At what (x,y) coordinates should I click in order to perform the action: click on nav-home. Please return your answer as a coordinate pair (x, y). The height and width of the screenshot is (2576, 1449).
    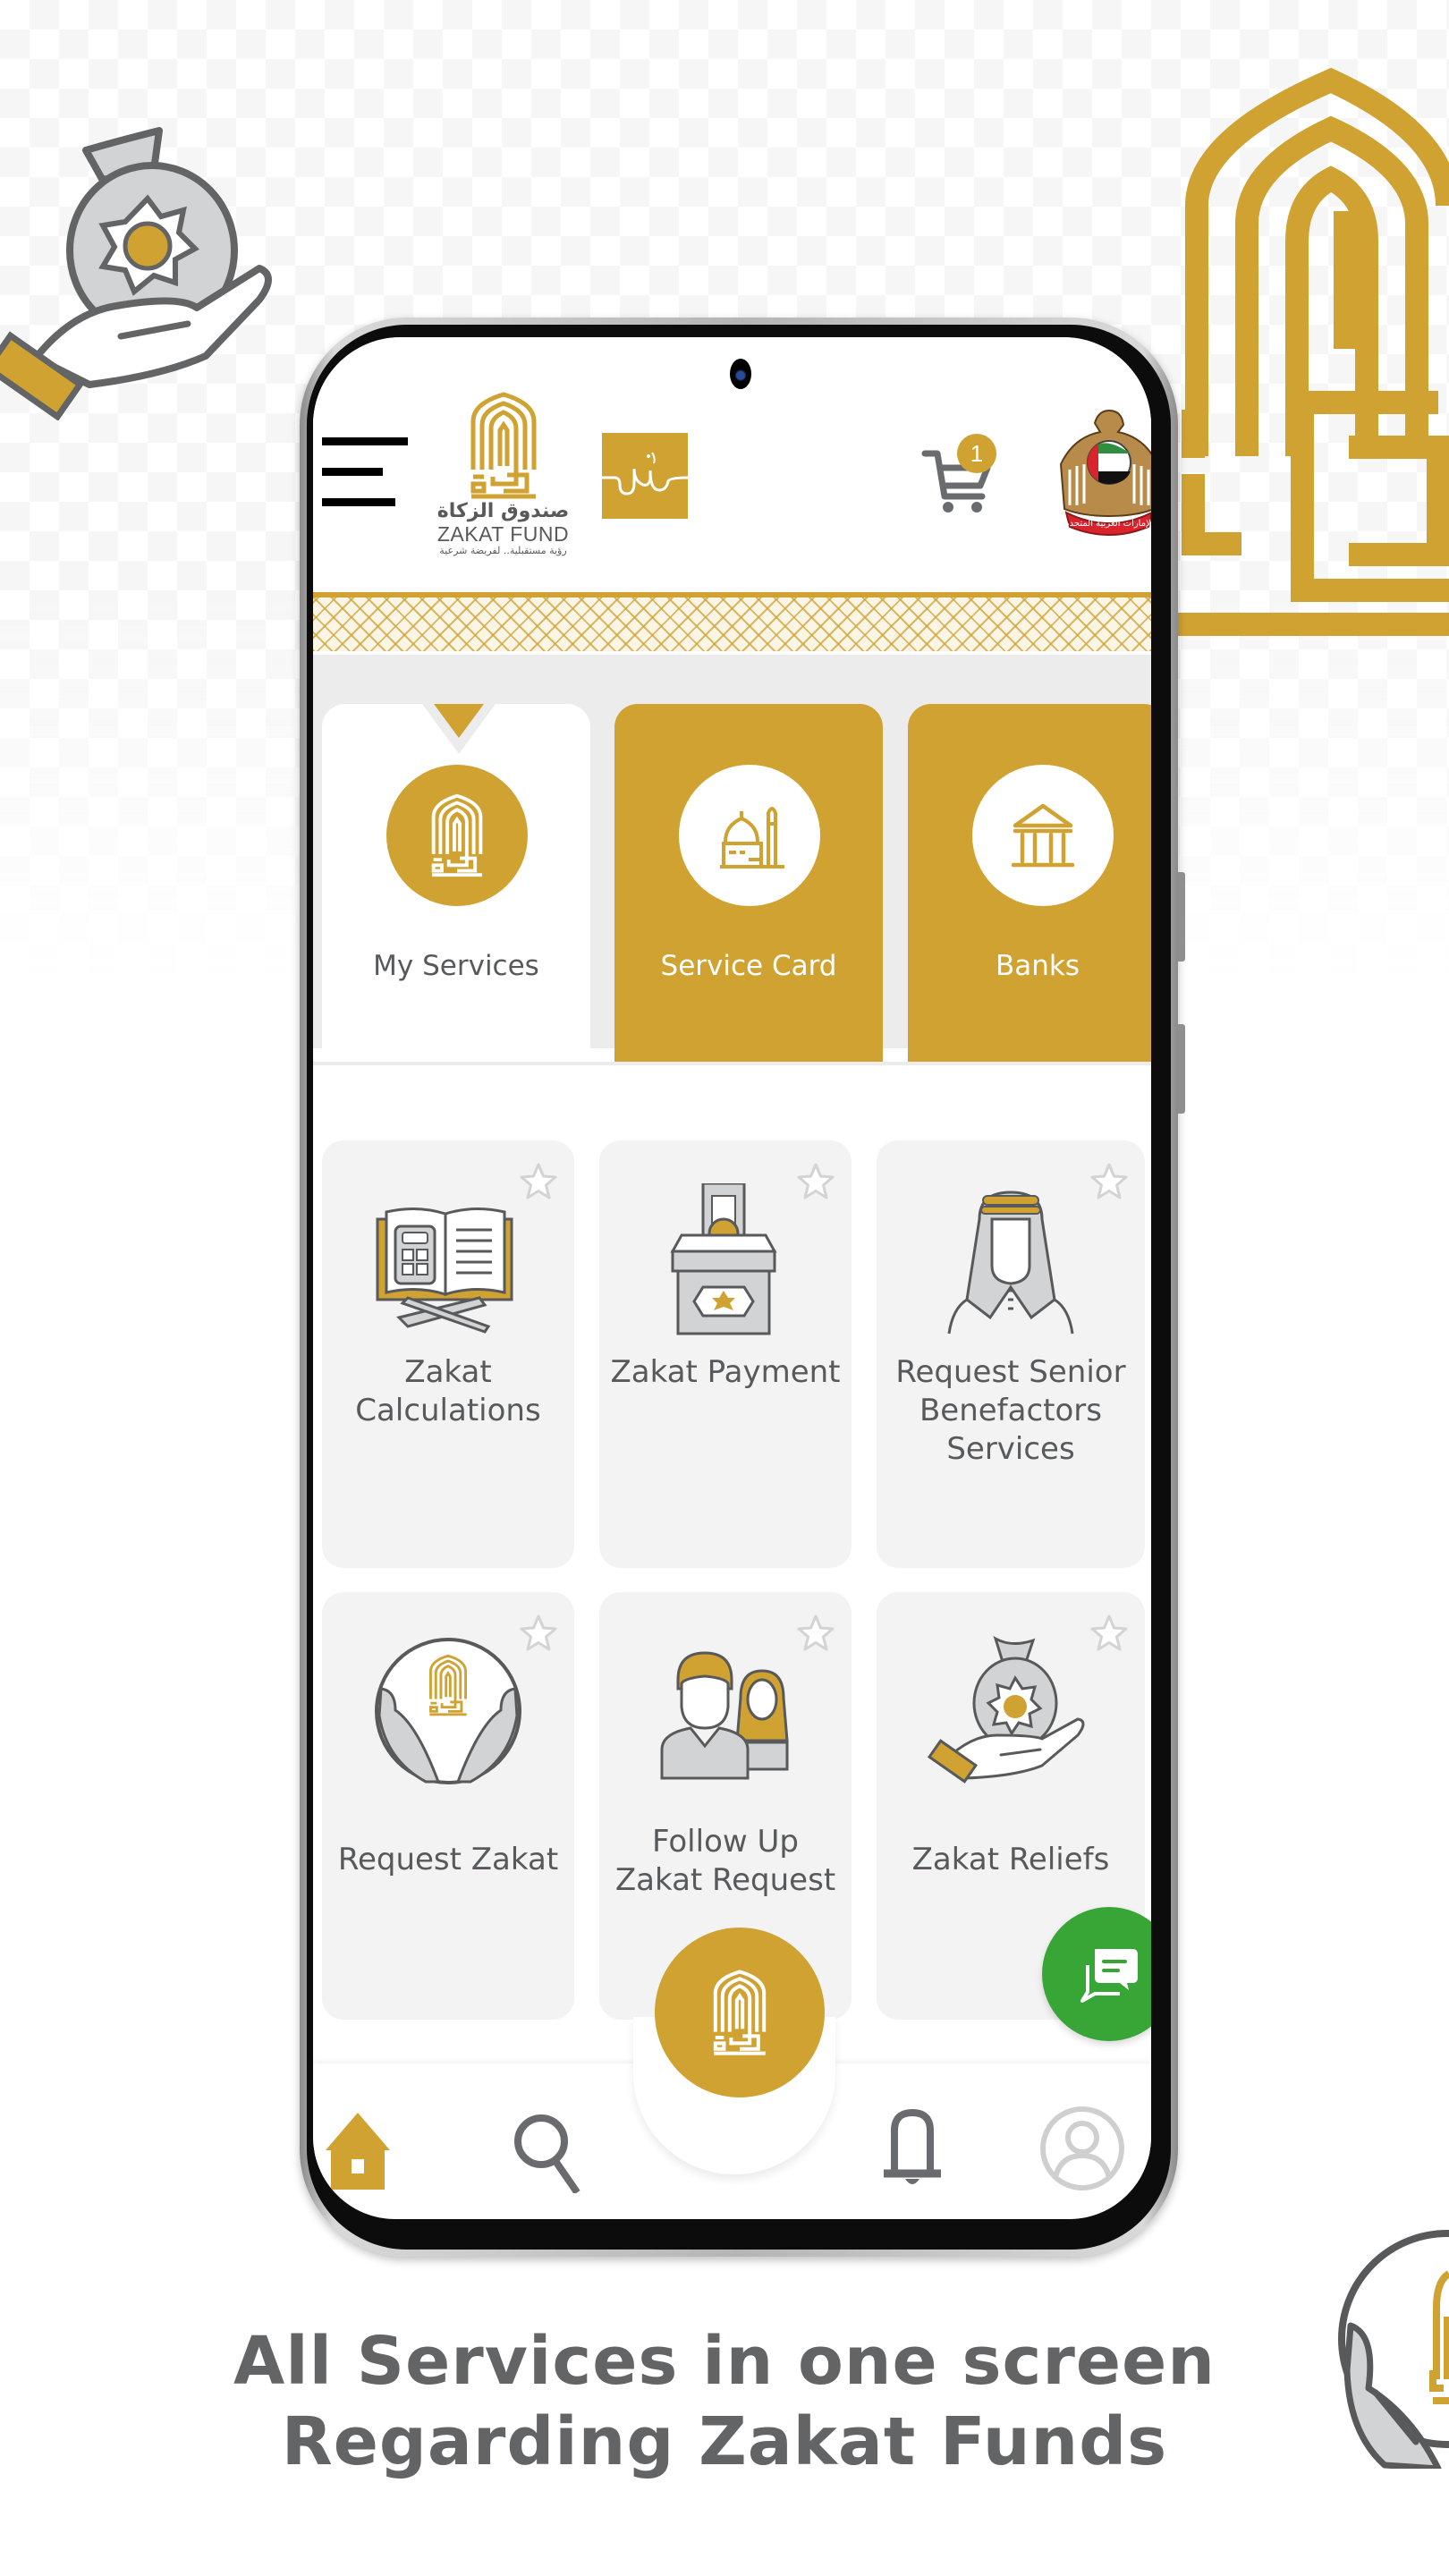
    Looking at the image, I should click on (366, 2148).